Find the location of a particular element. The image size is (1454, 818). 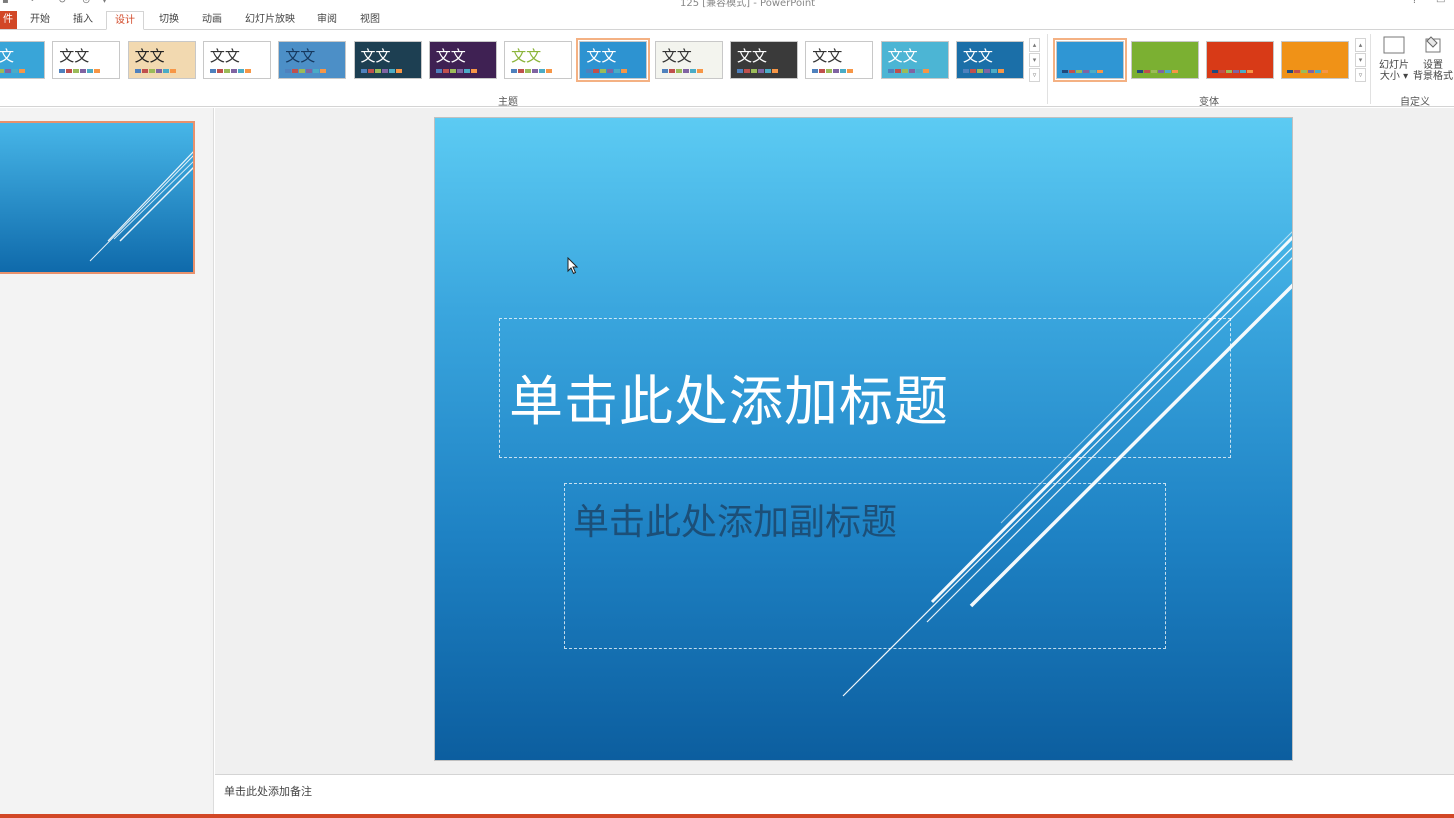

undo-icon: ↶ is located at coordinates (34, 3).